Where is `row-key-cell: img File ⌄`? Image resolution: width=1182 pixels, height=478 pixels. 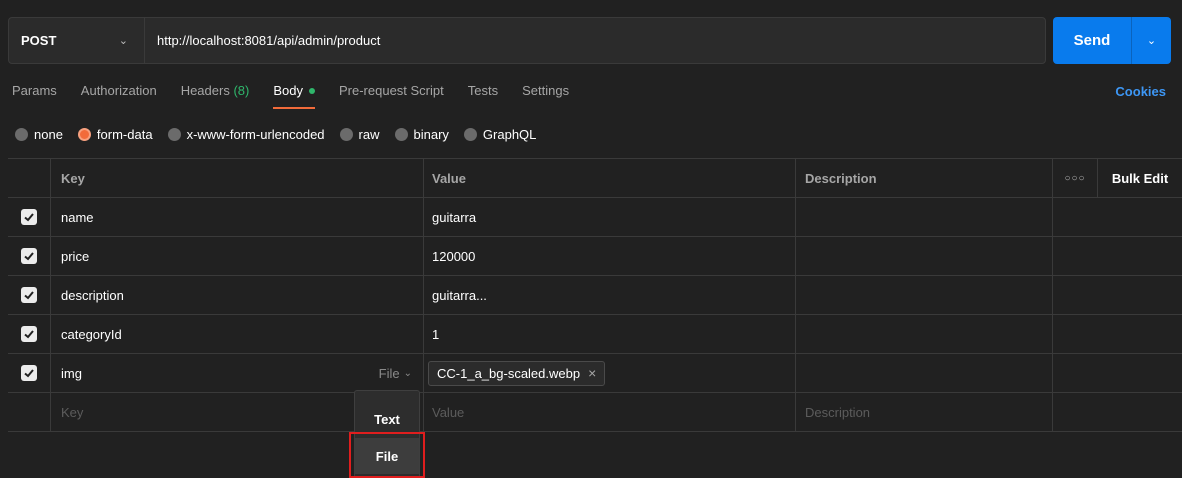
row-key-cell: img File ⌄ is located at coordinates (237, 373).